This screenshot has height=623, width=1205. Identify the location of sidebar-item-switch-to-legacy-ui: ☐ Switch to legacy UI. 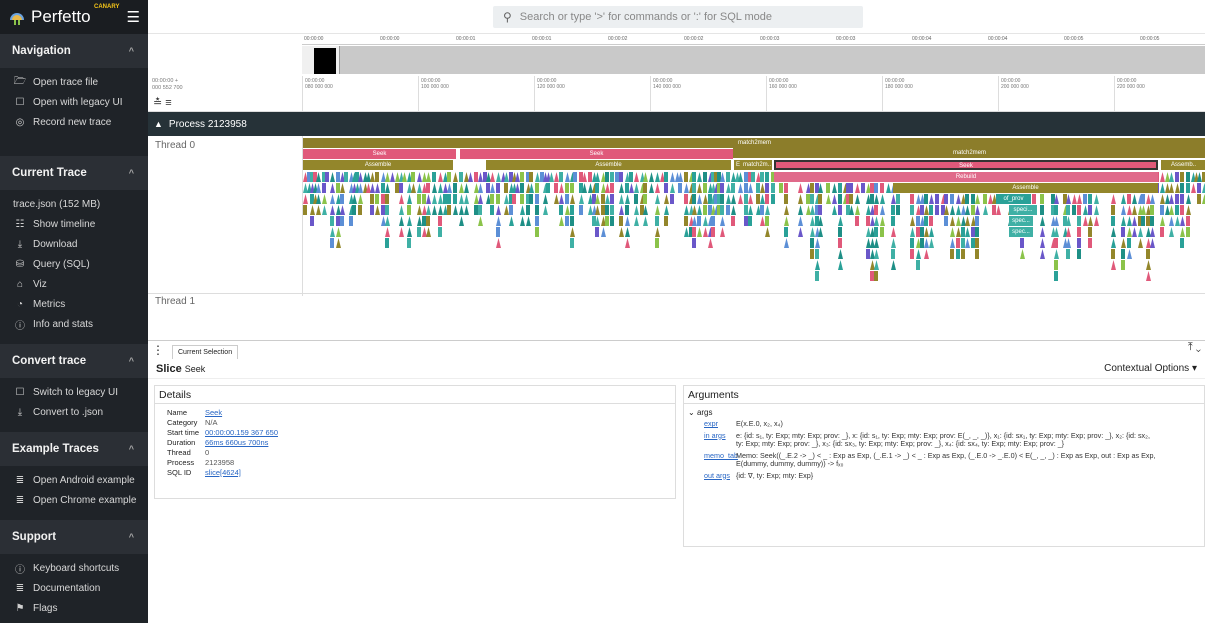
(74, 392).